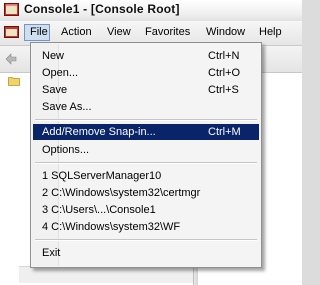 The width and height of the screenshot is (320, 285). Describe the element at coordinates (119, 32) in the screenshot. I see `menu-view: View` at that location.